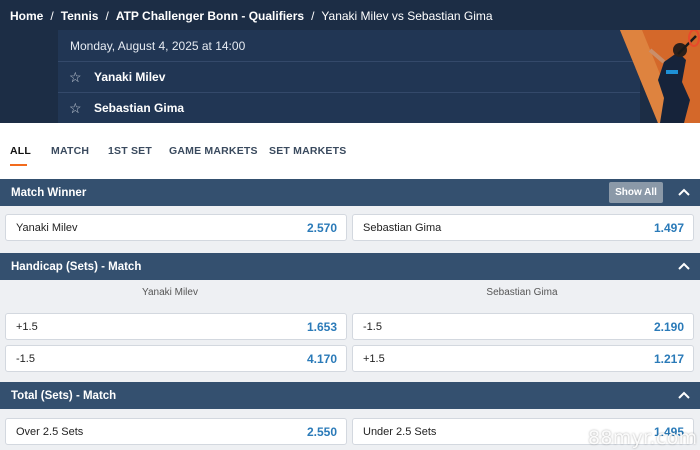 The width and height of the screenshot is (700, 450). I want to click on odds-value: 1.653, so click(321, 326).